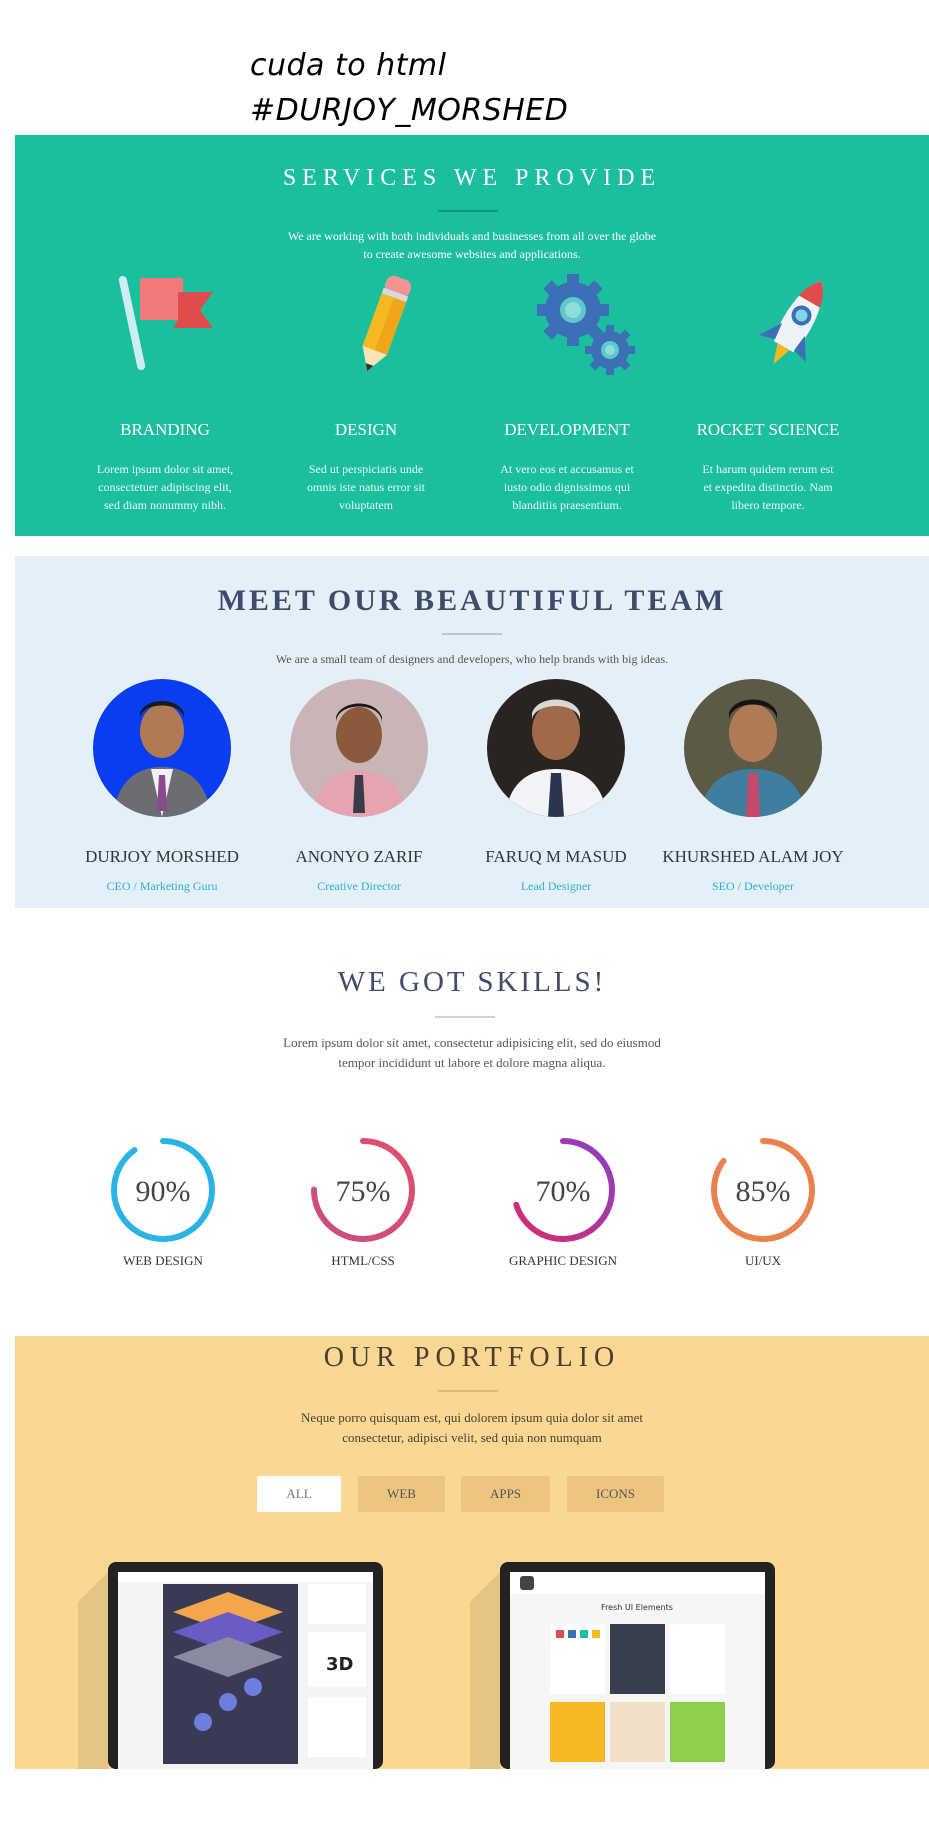 The height and width of the screenshot is (1821, 929). What do you see at coordinates (359, 886) in the screenshot?
I see `member-role: Creative Director` at bounding box center [359, 886].